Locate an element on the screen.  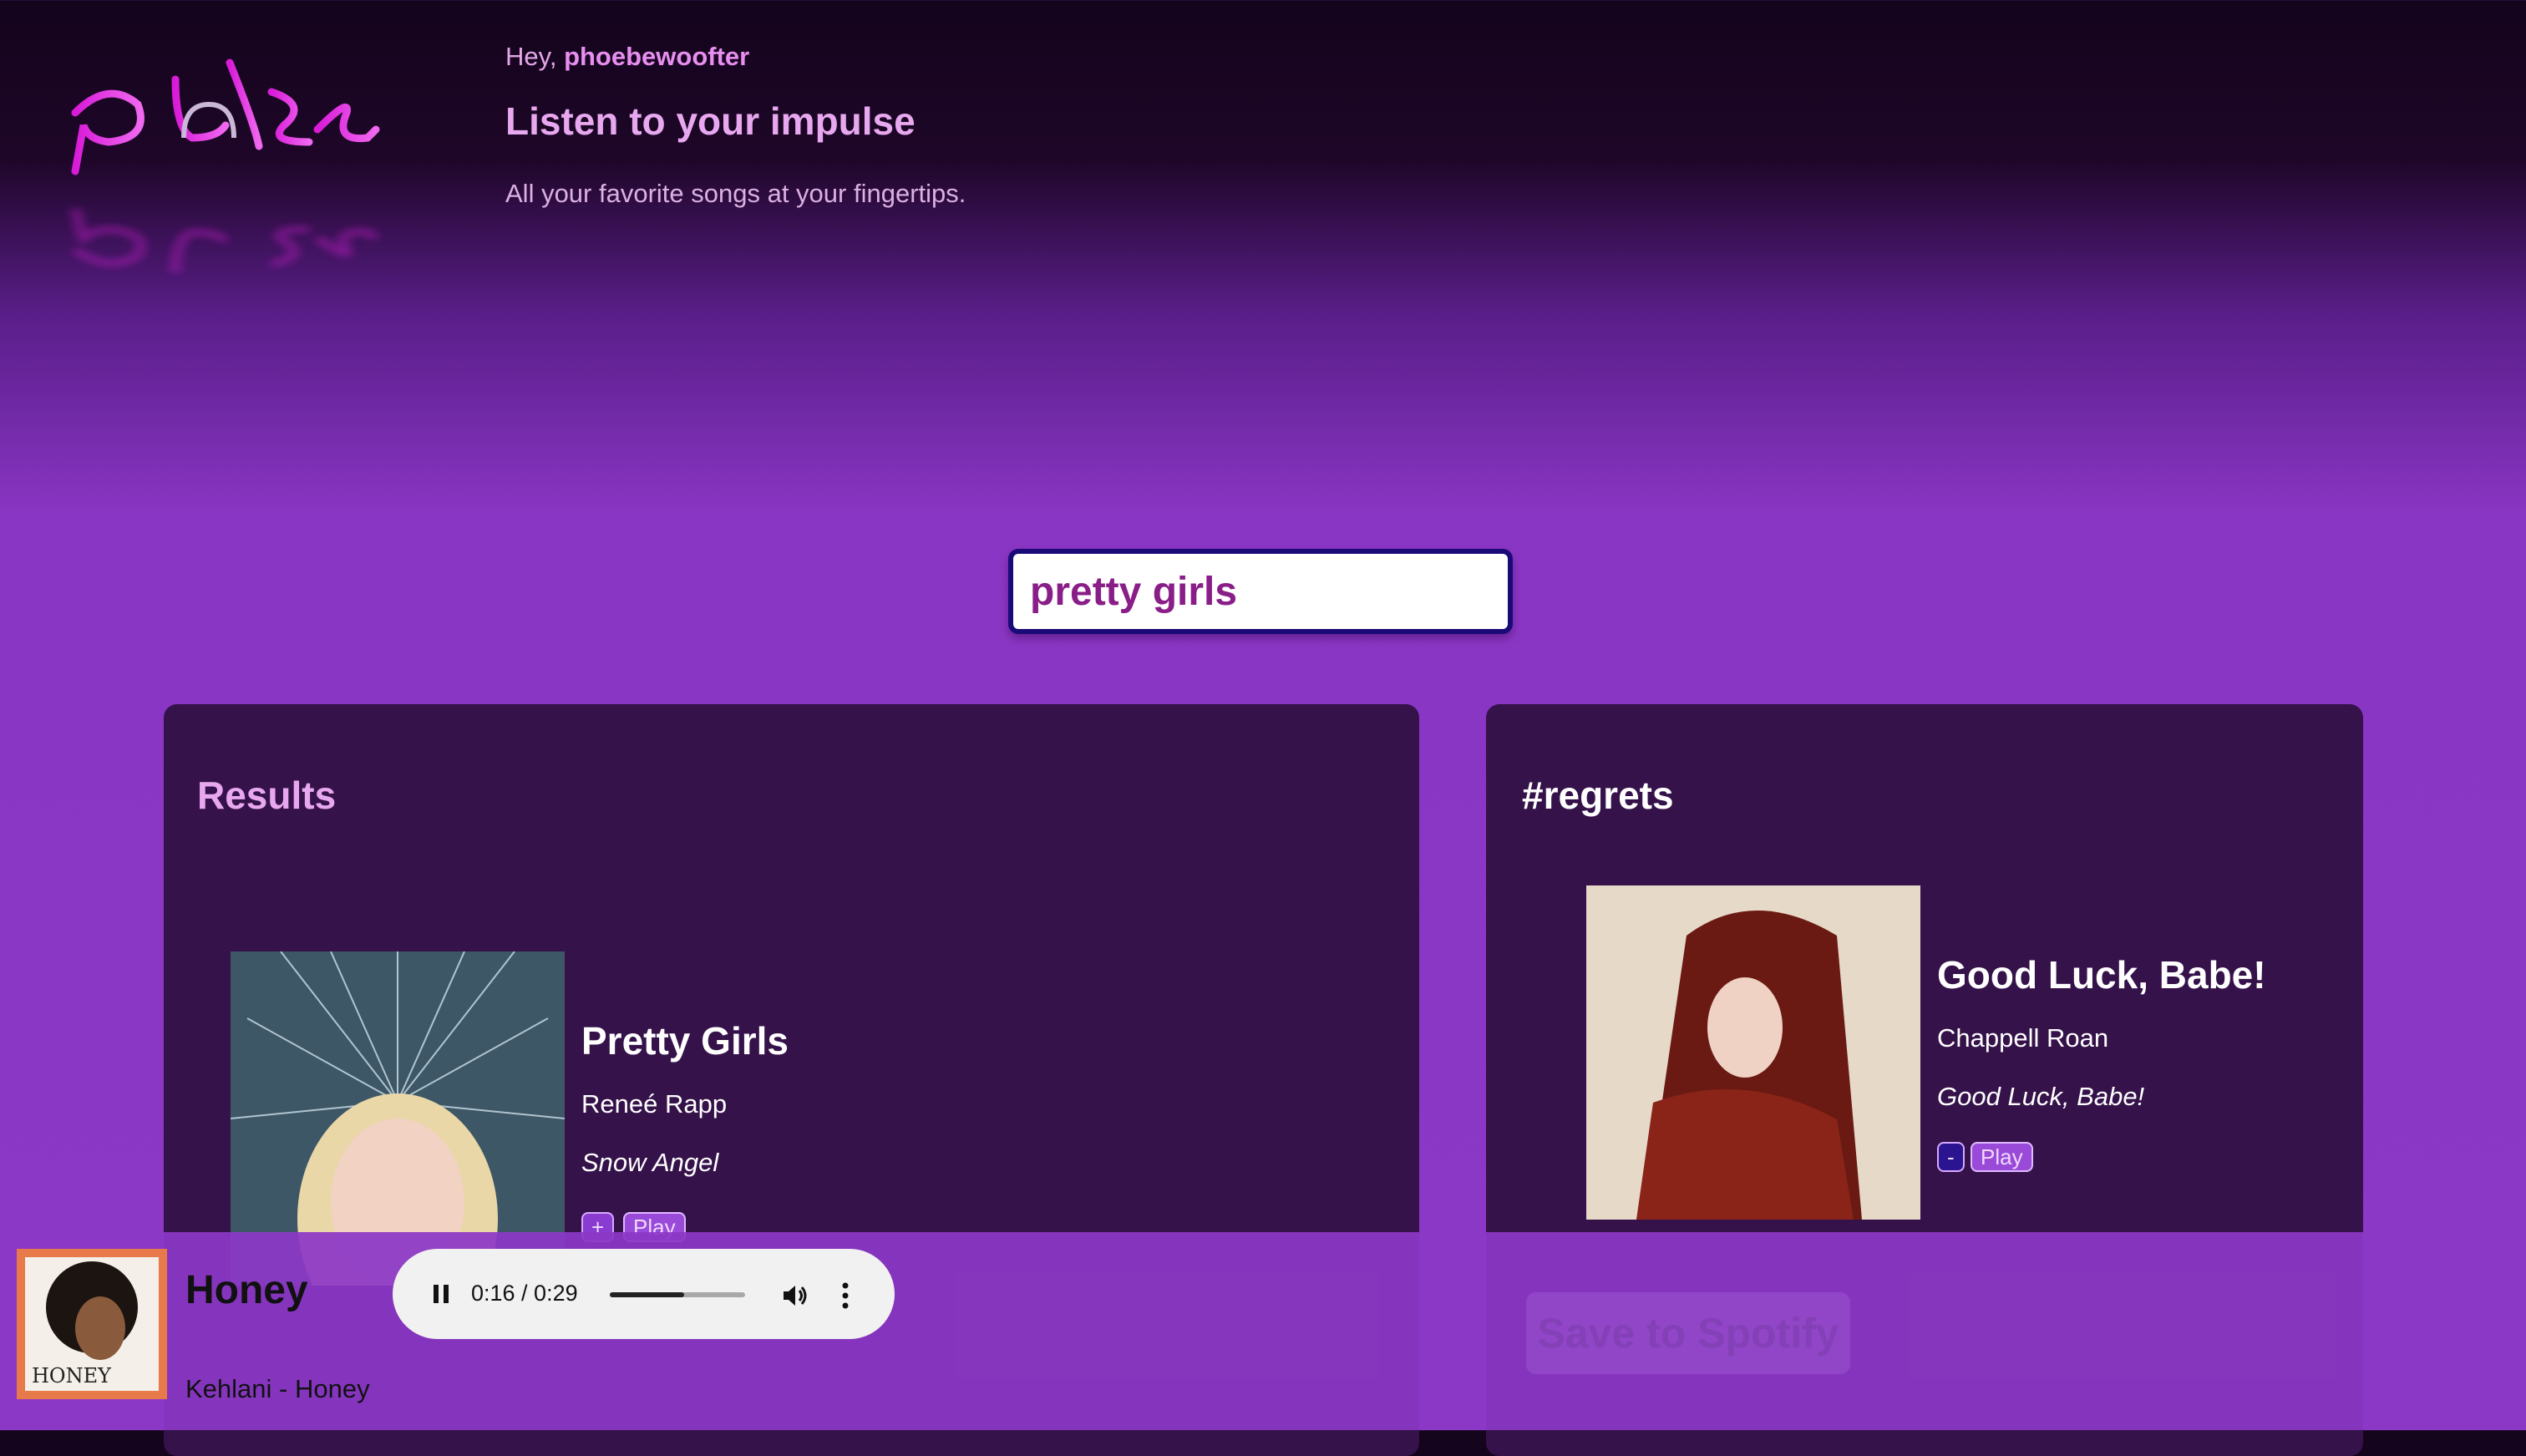
pause-icon is located at coordinates (441, 1294).